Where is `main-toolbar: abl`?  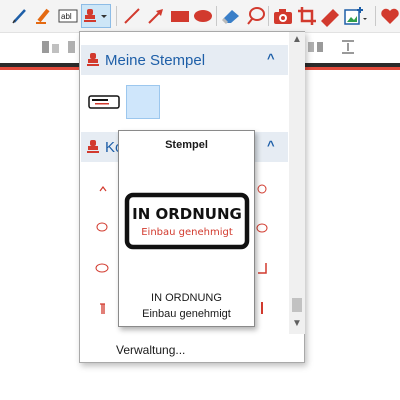
main-toolbar: abl is located at coordinates (200, 16).